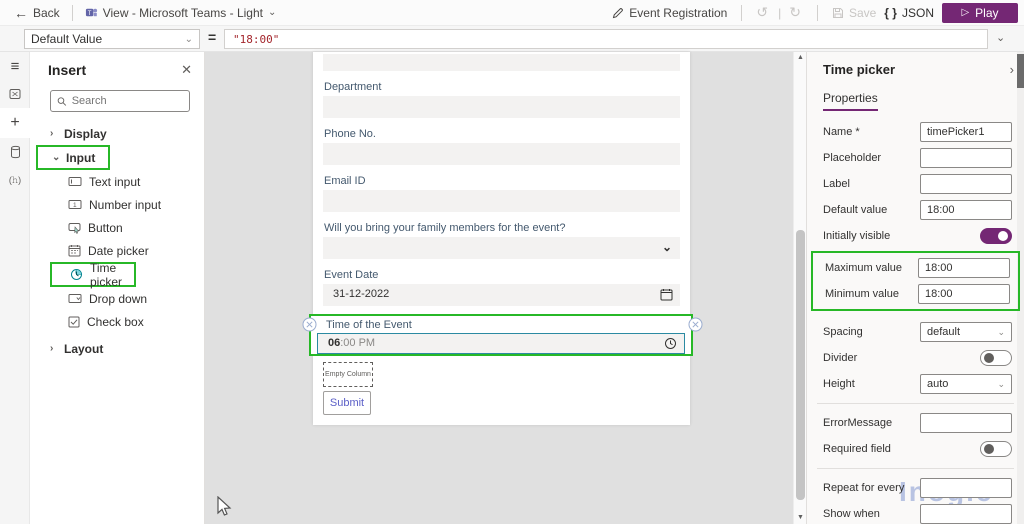 The height and width of the screenshot is (524, 1024). I want to click on canvas-scrollbar: ▲ ▼, so click(799, 288).